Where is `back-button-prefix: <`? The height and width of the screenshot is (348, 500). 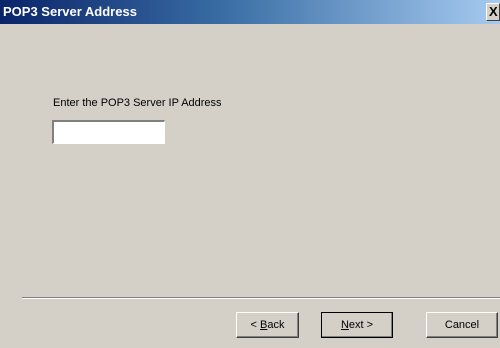 back-button-prefix: < is located at coordinates (255, 324).